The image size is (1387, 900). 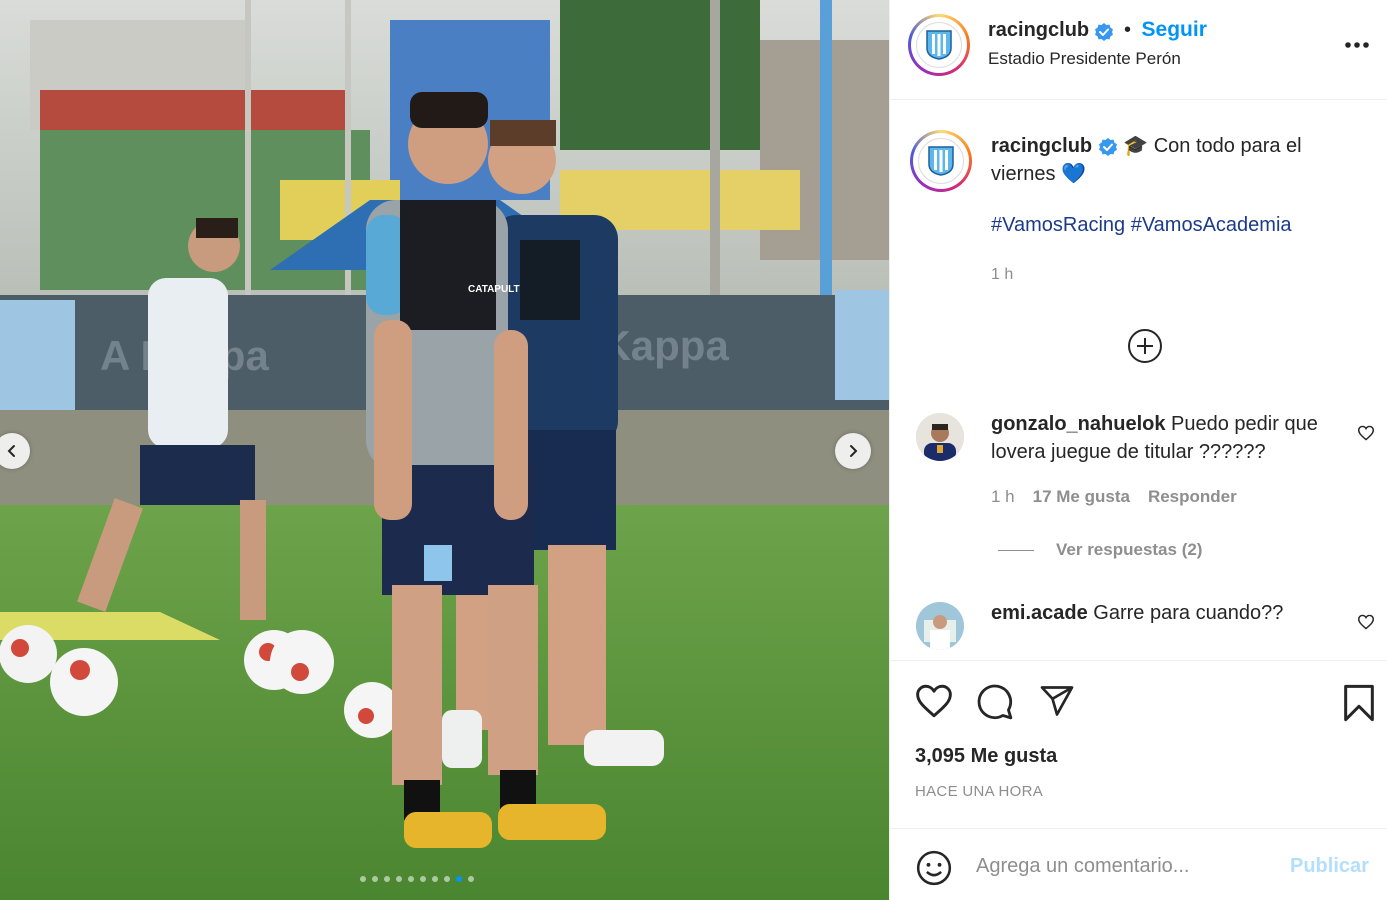 What do you see at coordinates (494, 289) in the screenshot?
I see `svg-text: CATAPULT` at bounding box center [494, 289].